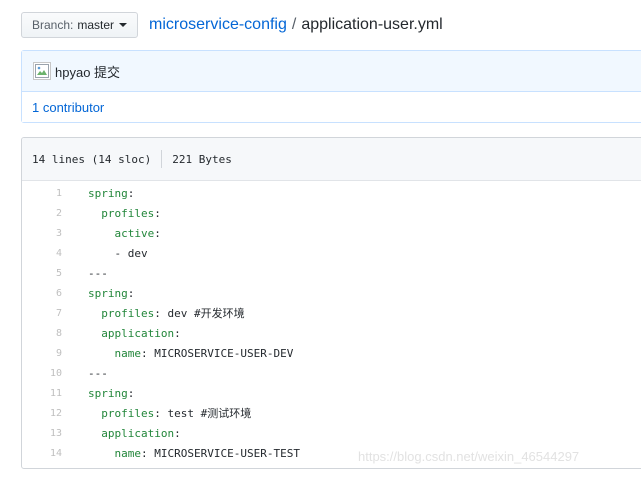  What do you see at coordinates (42, 213) in the screenshot?
I see `line-number: 2` at bounding box center [42, 213].